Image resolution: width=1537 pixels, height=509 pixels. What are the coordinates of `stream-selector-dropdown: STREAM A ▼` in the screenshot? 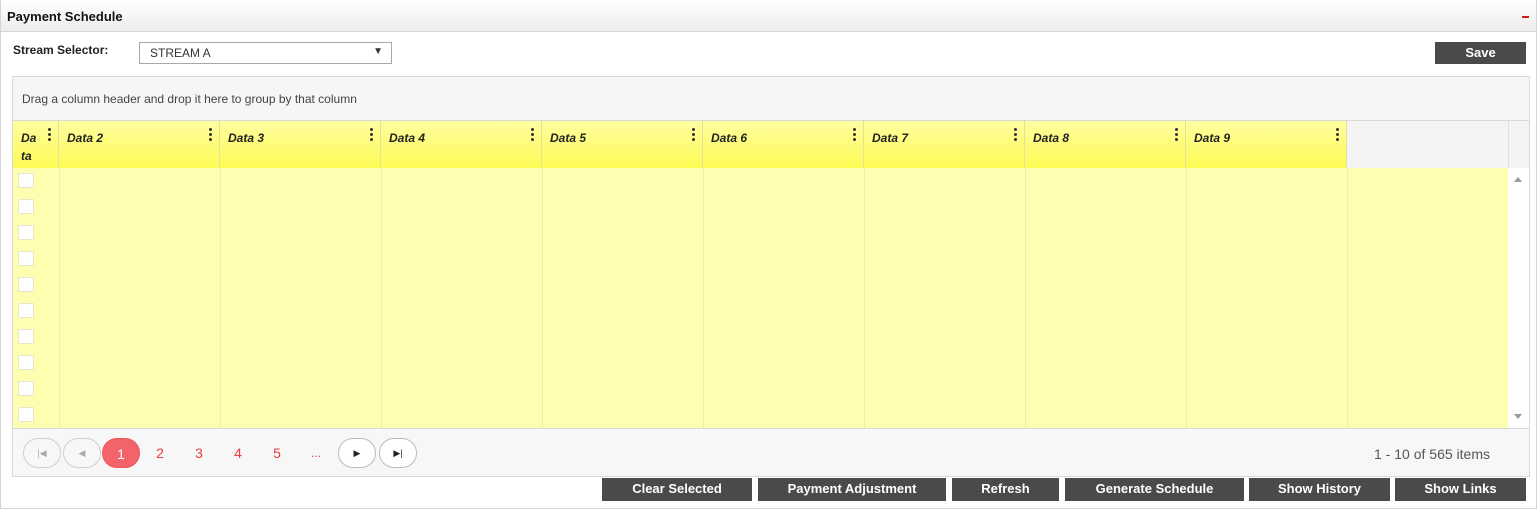 It's located at (265, 53).